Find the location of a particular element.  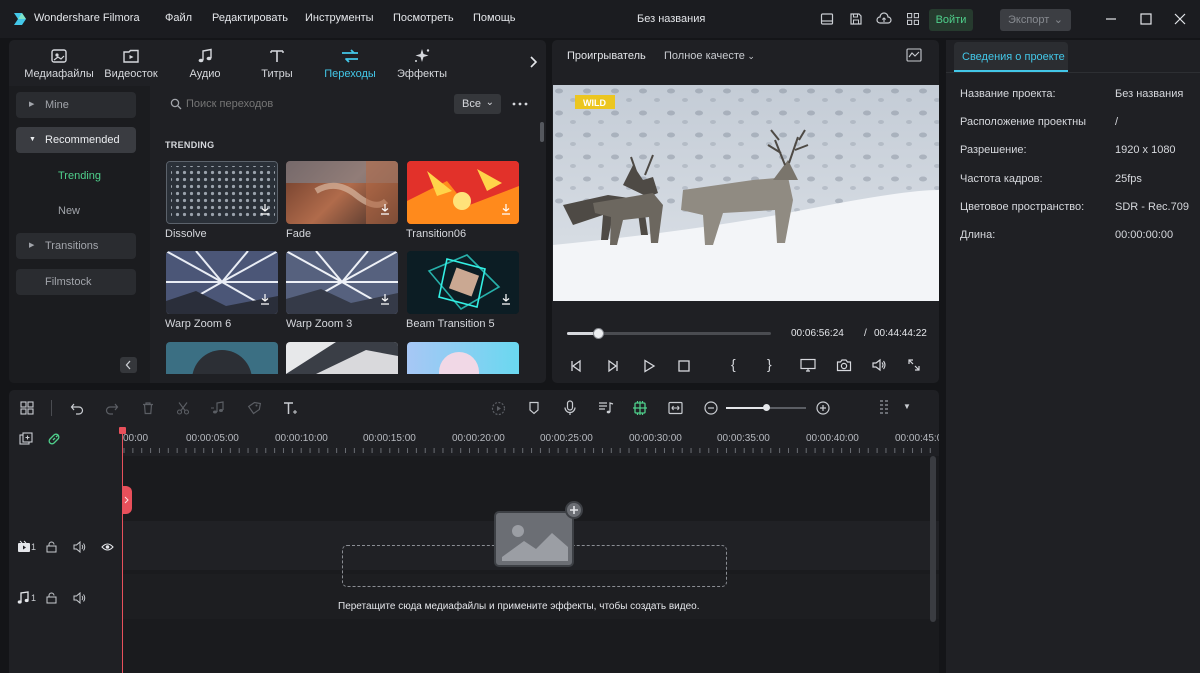

playhead-top is located at coordinates (122, 430).